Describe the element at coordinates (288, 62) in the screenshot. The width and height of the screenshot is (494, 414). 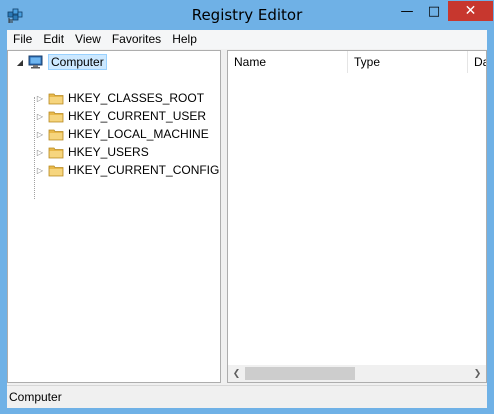
I see `column-header-name: Name` at that location.